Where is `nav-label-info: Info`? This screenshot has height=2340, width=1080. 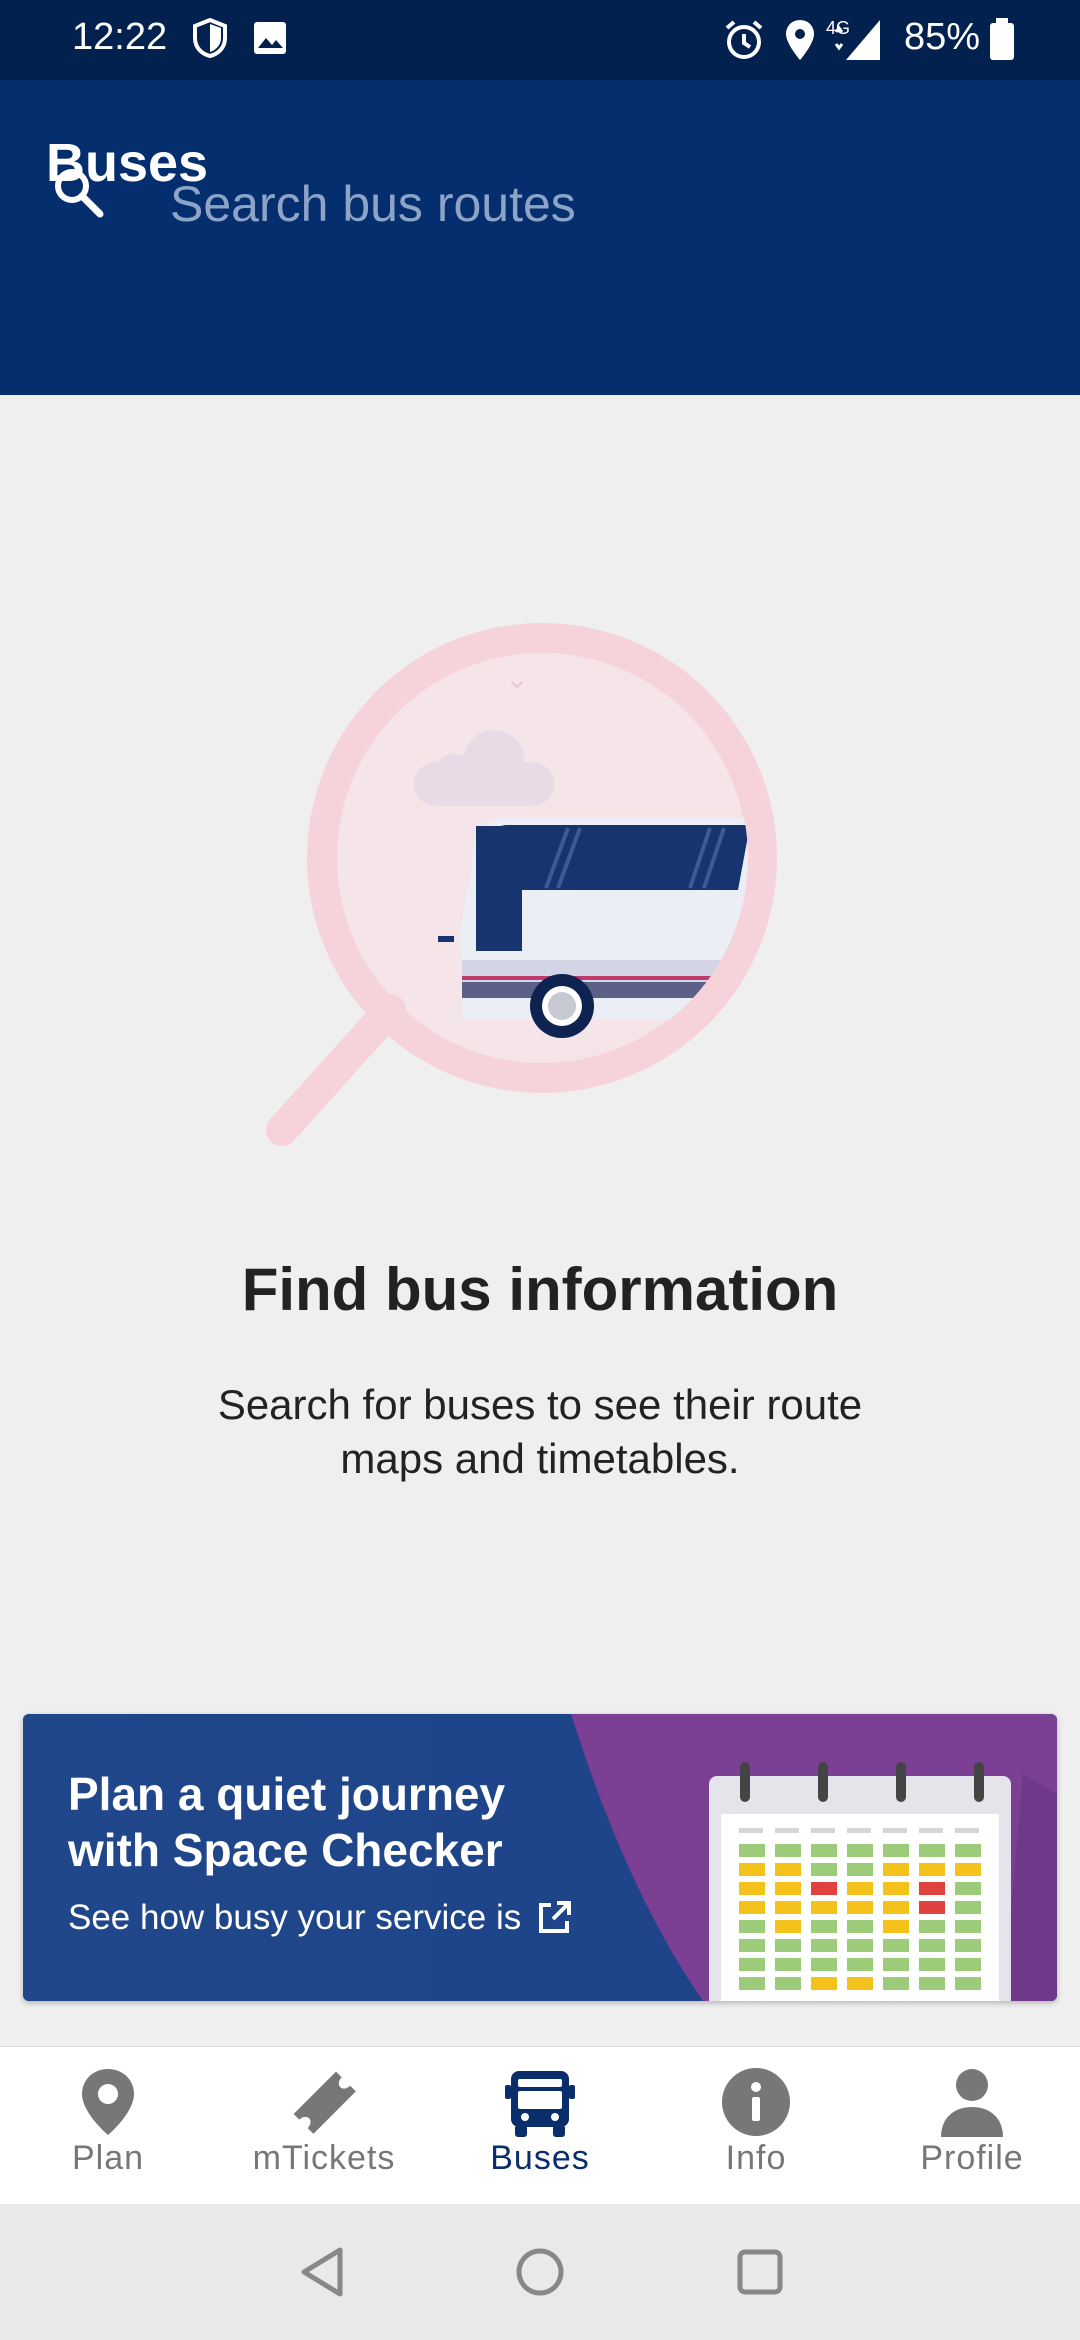
nav-label-info: Info is located at coordinates (756, 2158).